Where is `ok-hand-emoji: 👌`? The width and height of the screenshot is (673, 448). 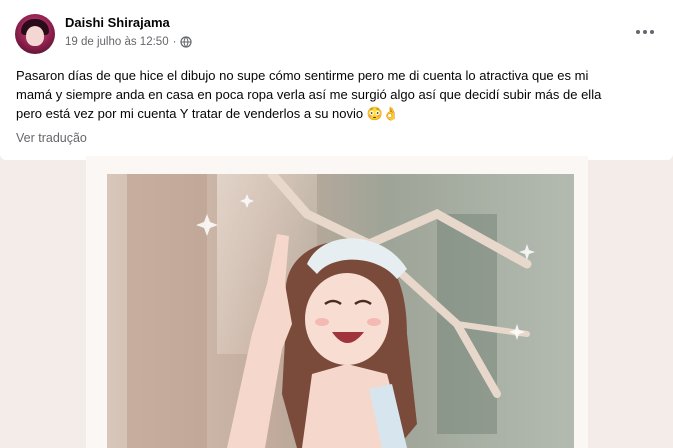 ok-hand-emoji: 👌 is located at coordinates (391, 113).